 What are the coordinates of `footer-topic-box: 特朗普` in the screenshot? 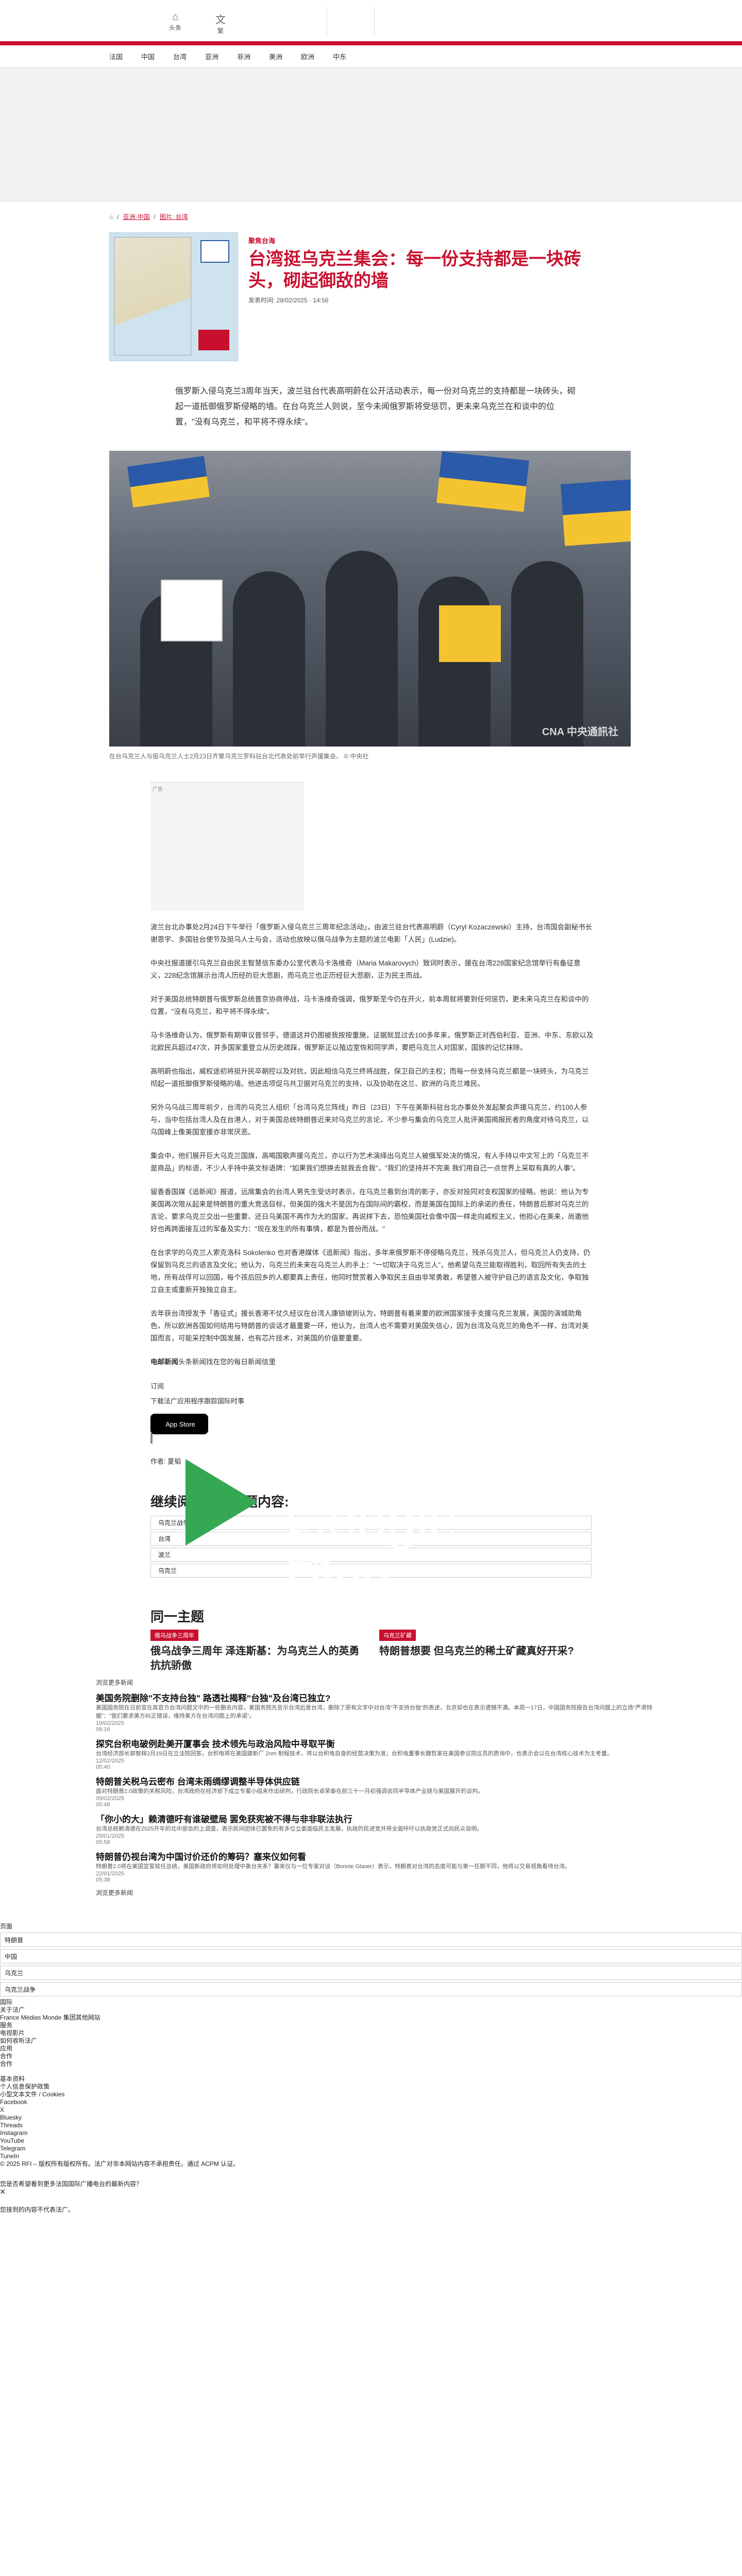 It's located at (371, 1940).